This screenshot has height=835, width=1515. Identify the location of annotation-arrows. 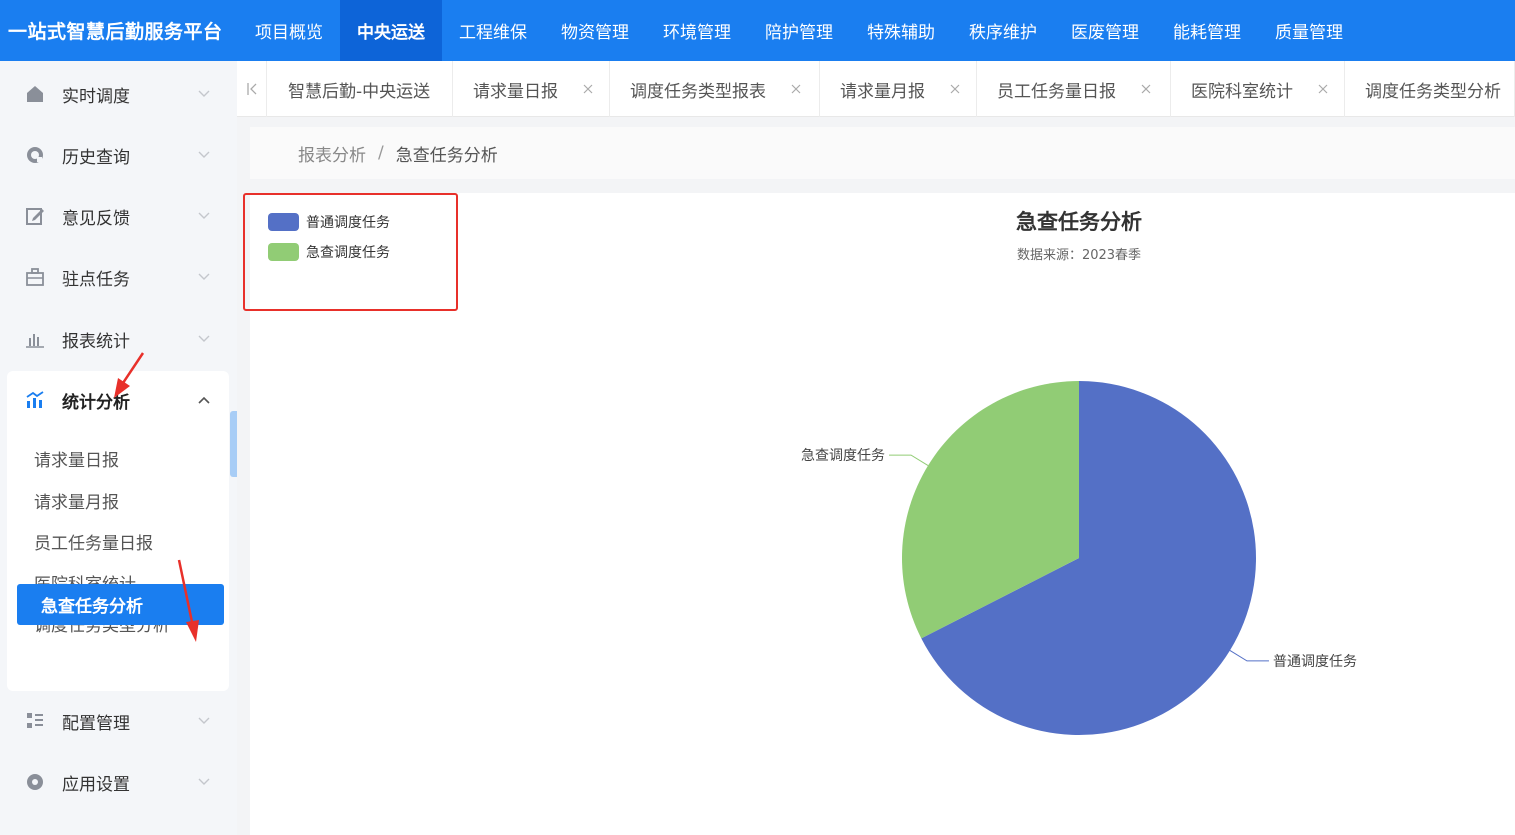
(156, 497).